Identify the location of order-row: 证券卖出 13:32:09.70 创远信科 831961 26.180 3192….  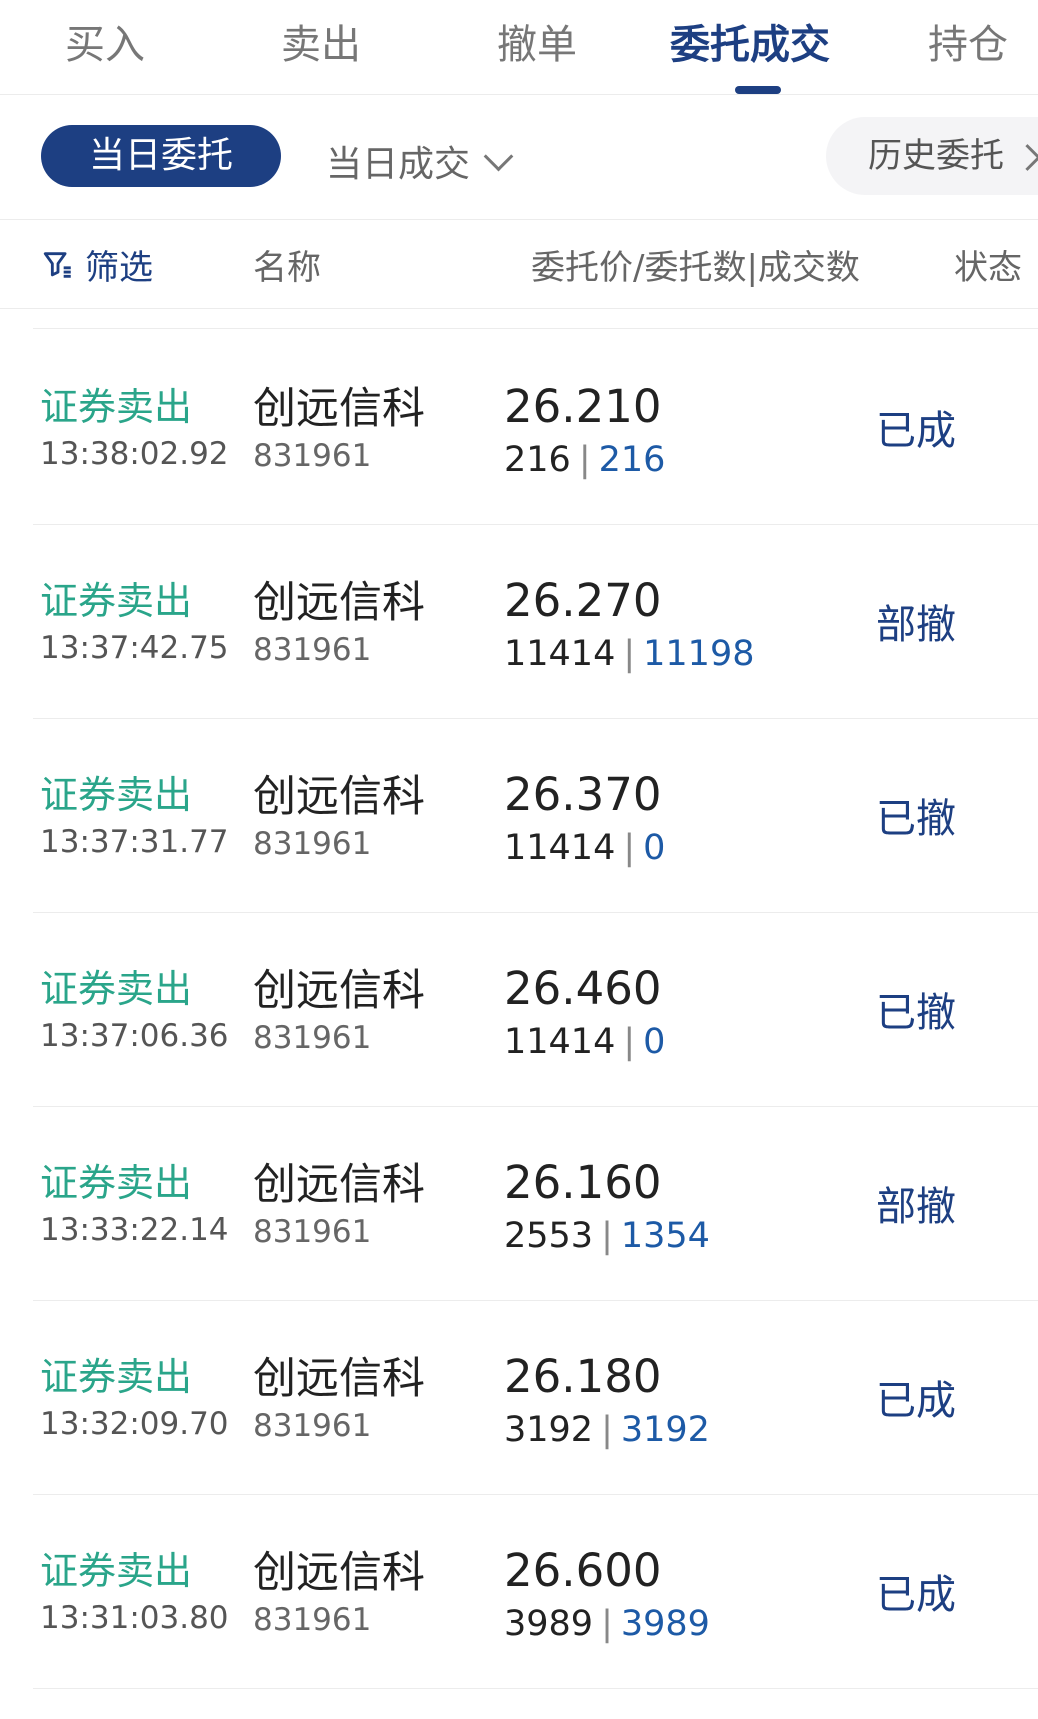
(535, 1397).